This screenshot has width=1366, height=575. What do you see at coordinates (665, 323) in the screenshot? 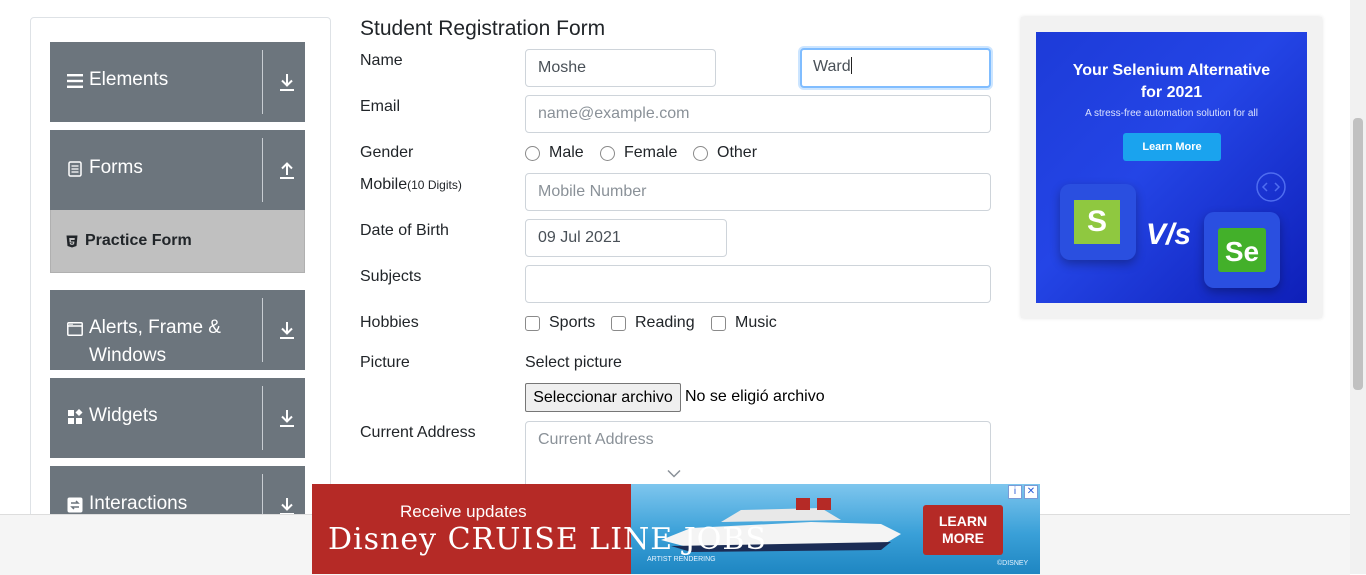
I see `hobby-option-reading: Reading` at bounding box center [665, 323].